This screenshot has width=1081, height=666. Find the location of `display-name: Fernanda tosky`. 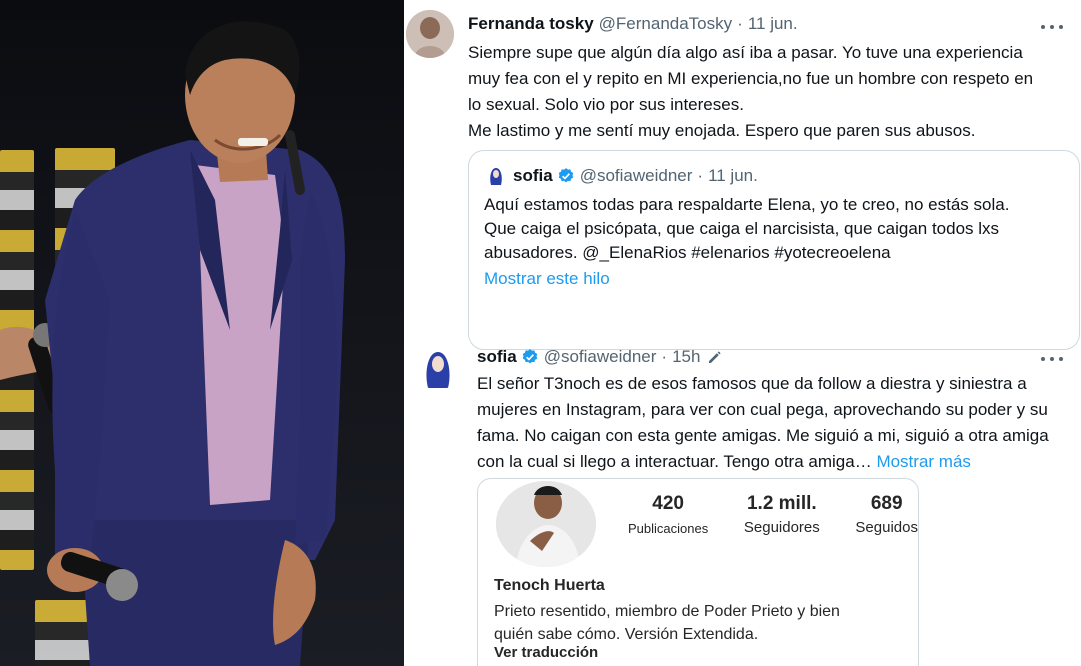

display-name: Fernanda tosky is located at coordinates (531, 24).